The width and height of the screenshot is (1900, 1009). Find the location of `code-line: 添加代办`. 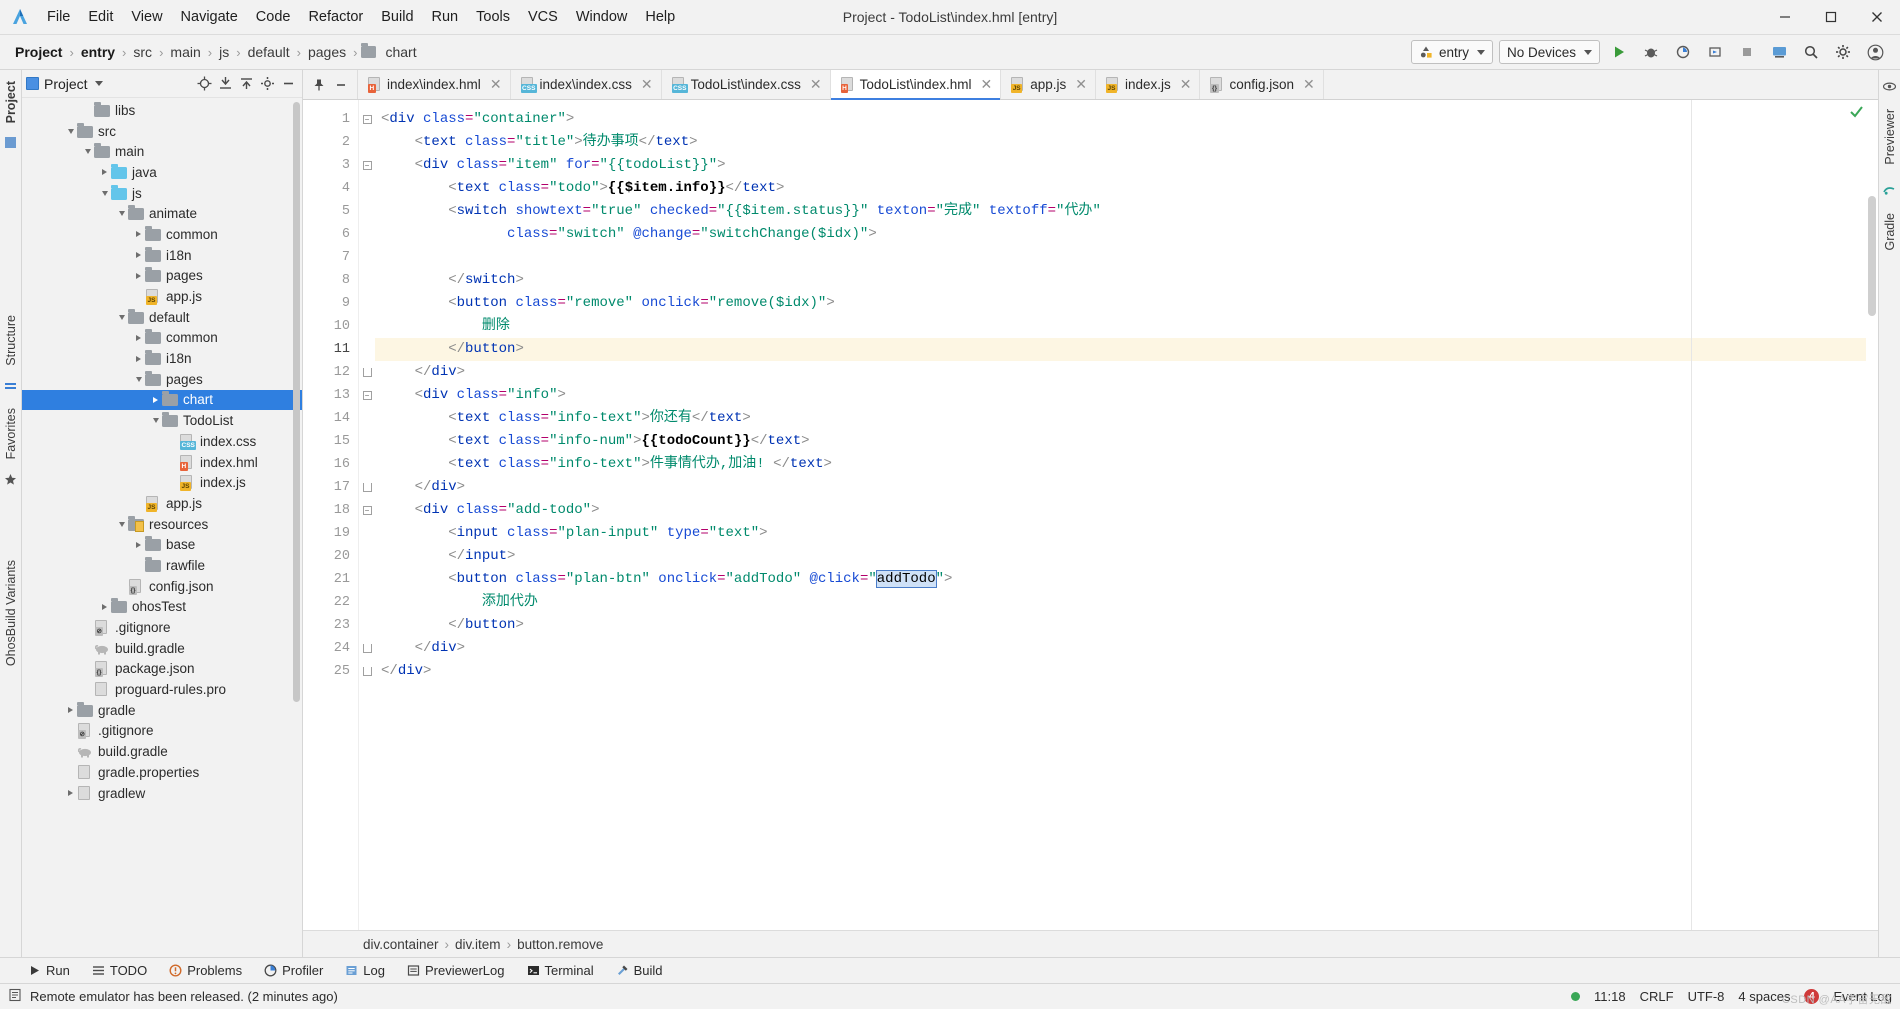

code-line: 添加代办 is located at coordinates (1126, 602).